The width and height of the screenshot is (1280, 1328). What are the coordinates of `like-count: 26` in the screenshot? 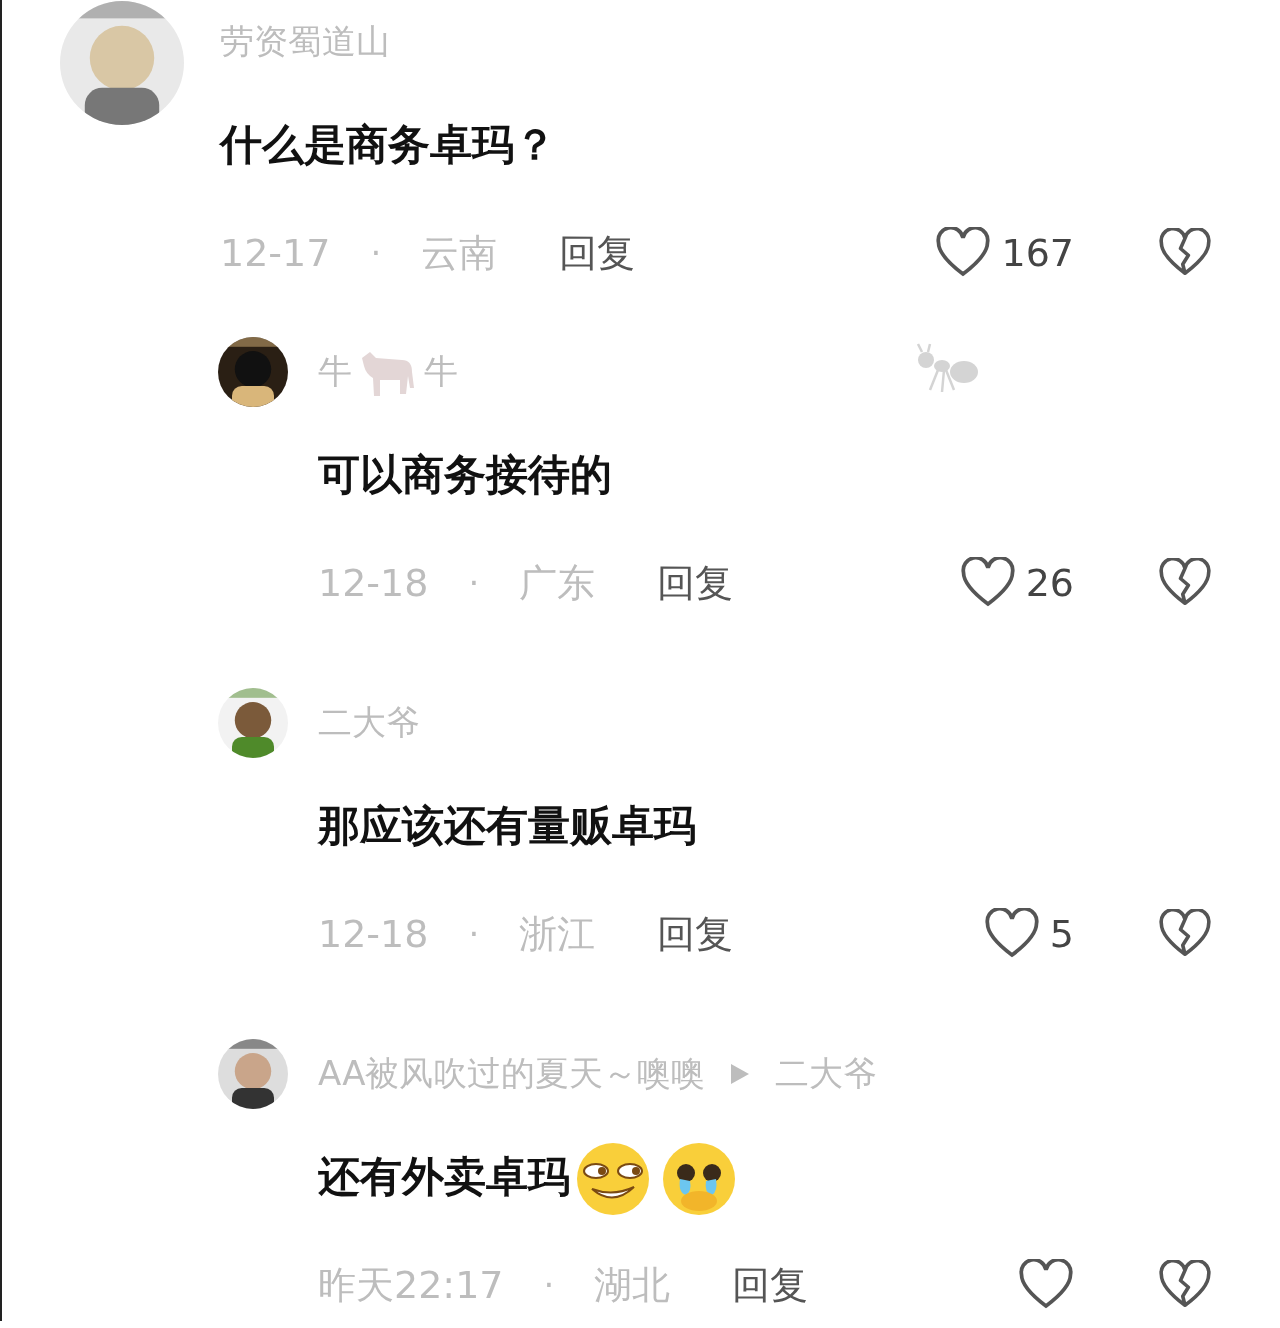 It's located at (1049, 583).